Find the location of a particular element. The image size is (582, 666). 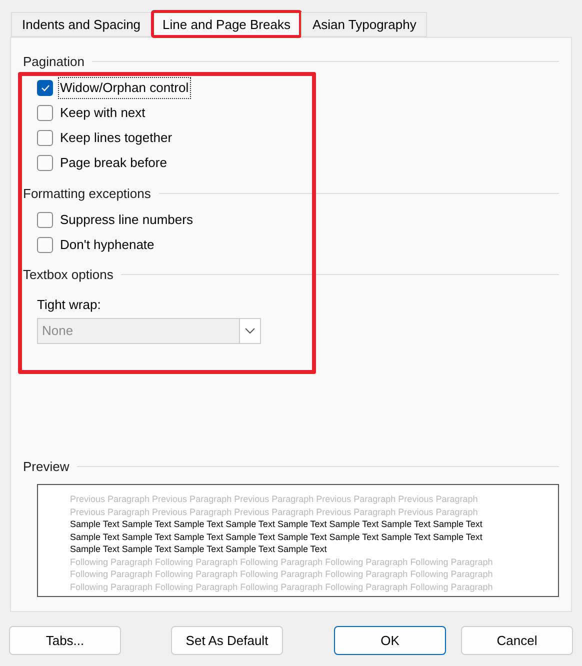

checkbox-label: Page break before is located at coordinates (113, 163).